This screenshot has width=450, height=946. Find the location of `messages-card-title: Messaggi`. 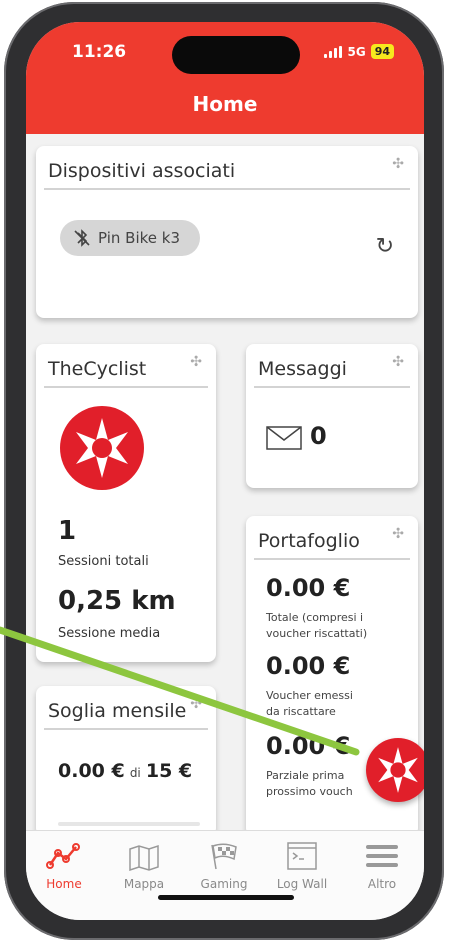

messages-card-title: Messaggi is located at coordinates (302, 369).